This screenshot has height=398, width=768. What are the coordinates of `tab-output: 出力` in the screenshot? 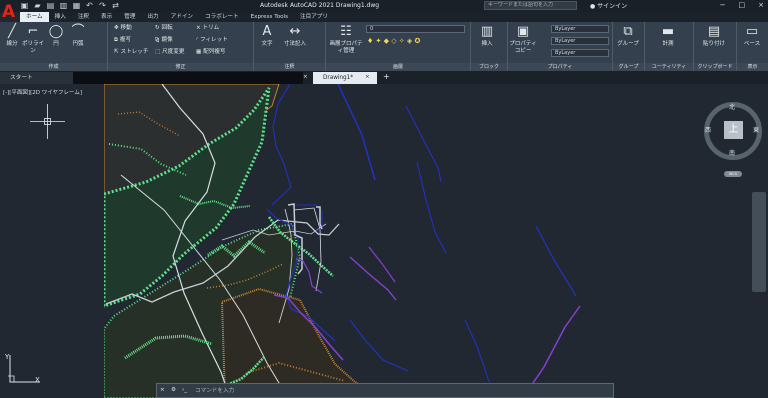 It's located at (152, 17).